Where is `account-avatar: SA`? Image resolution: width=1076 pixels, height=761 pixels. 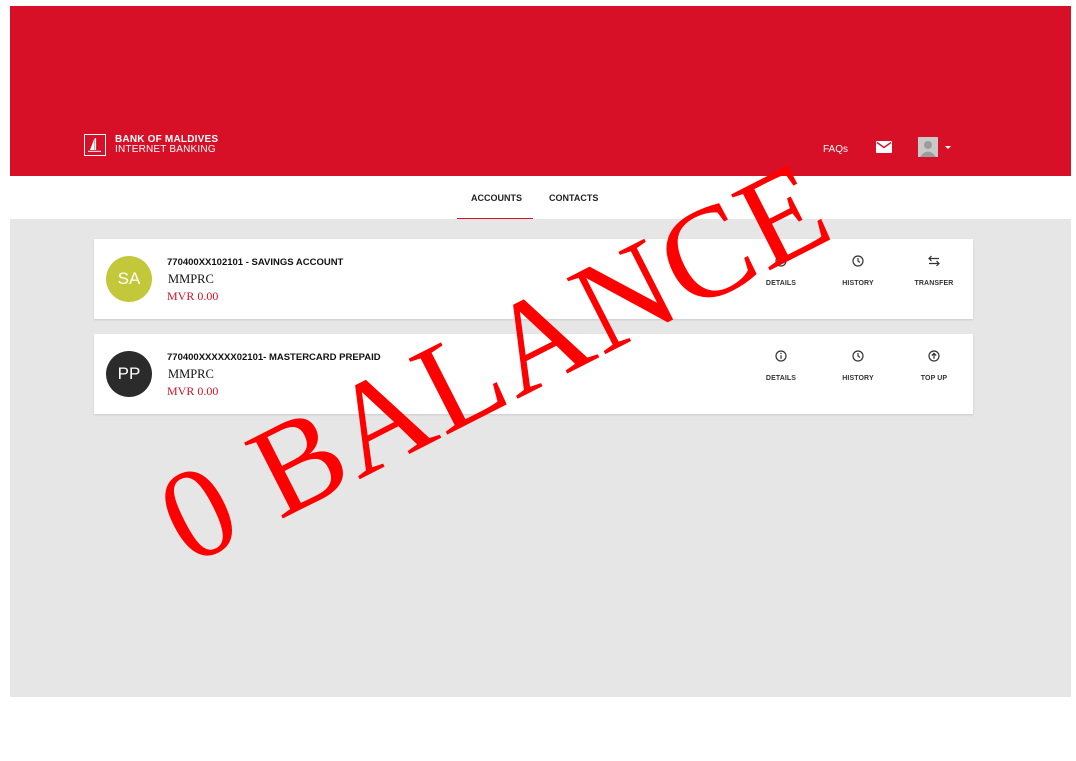
account-avatar: SA is located at coordinates (129, 279).